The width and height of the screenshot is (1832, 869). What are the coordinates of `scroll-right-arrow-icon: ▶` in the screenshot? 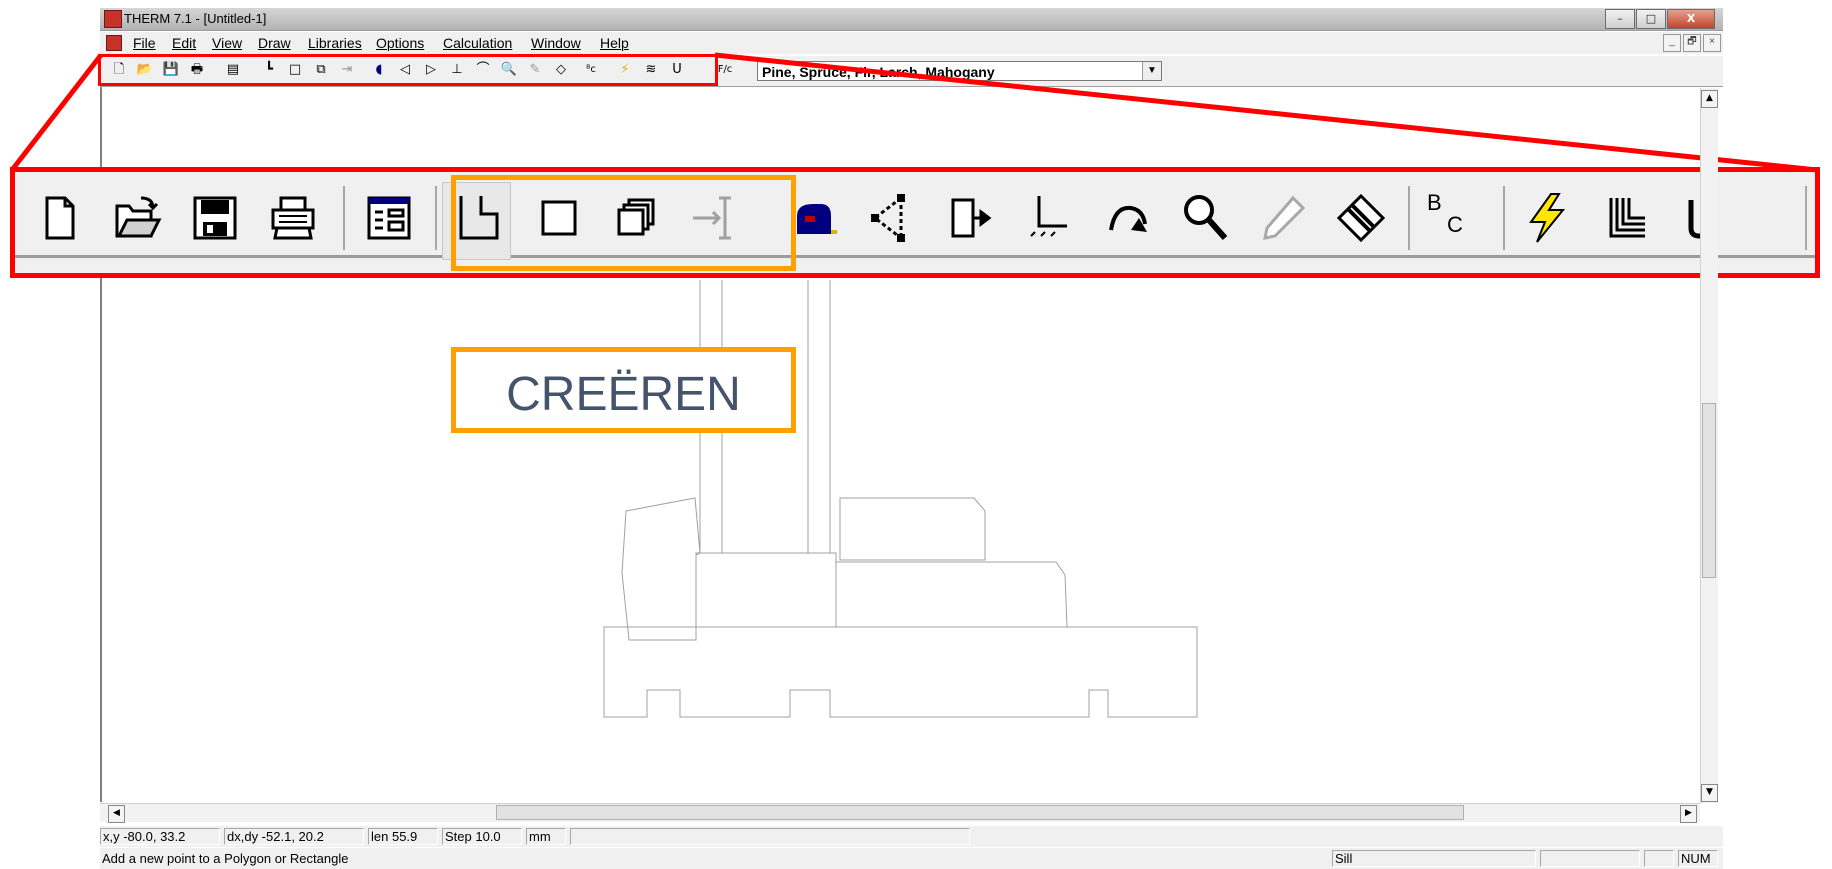 It's located at (1688, 814).